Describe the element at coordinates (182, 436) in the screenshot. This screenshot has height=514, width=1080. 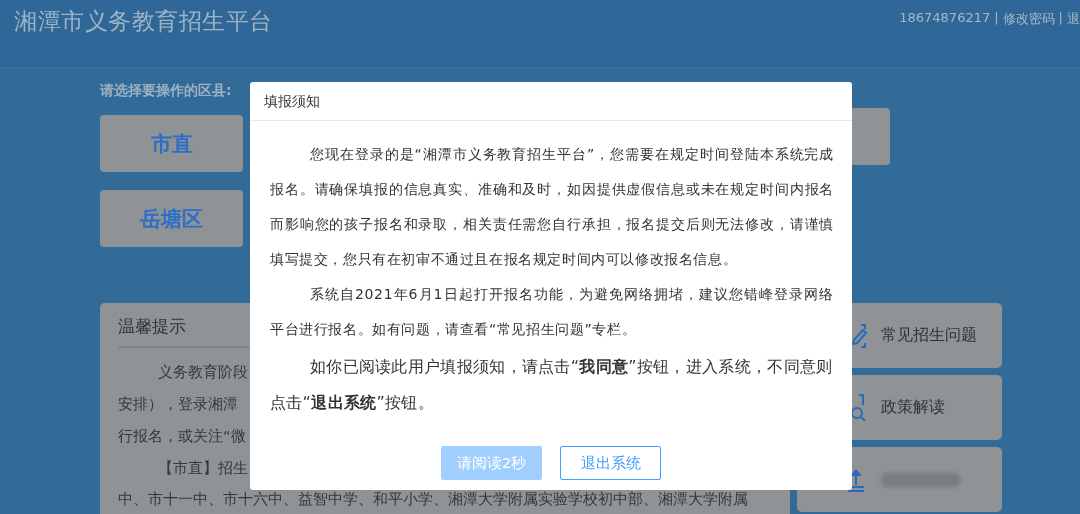
I see `tips-text: 行报名，或关注“微` at that location.